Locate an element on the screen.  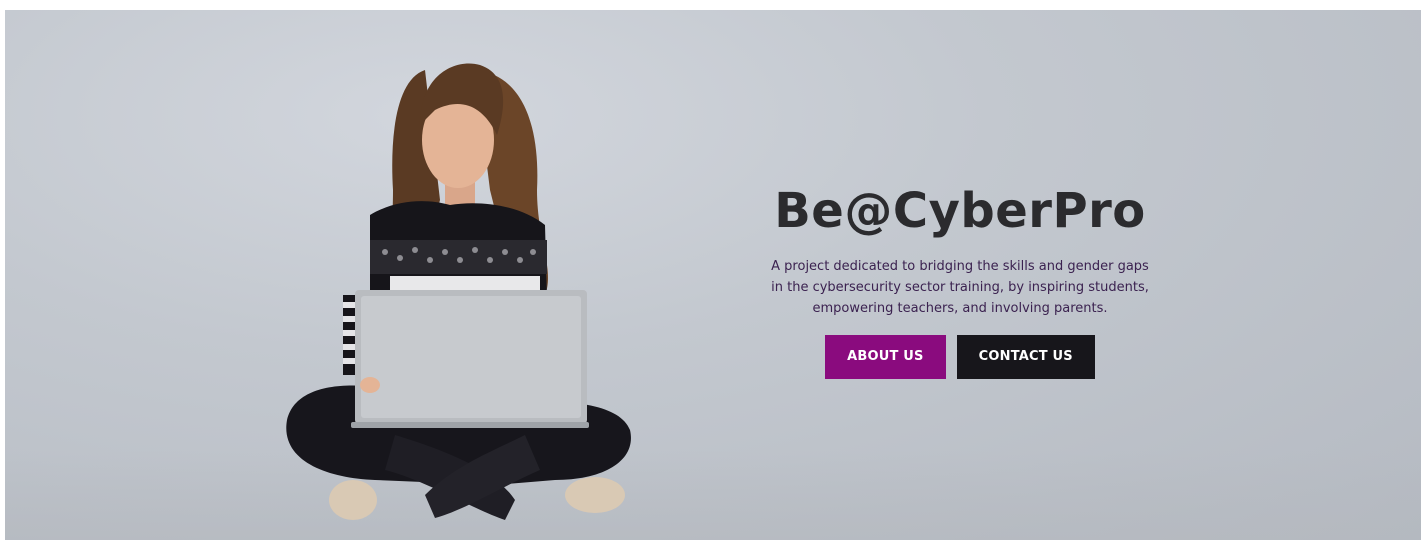
hero-buttons: ABOUT US CONTACT US is located at coordinates (960, 357).